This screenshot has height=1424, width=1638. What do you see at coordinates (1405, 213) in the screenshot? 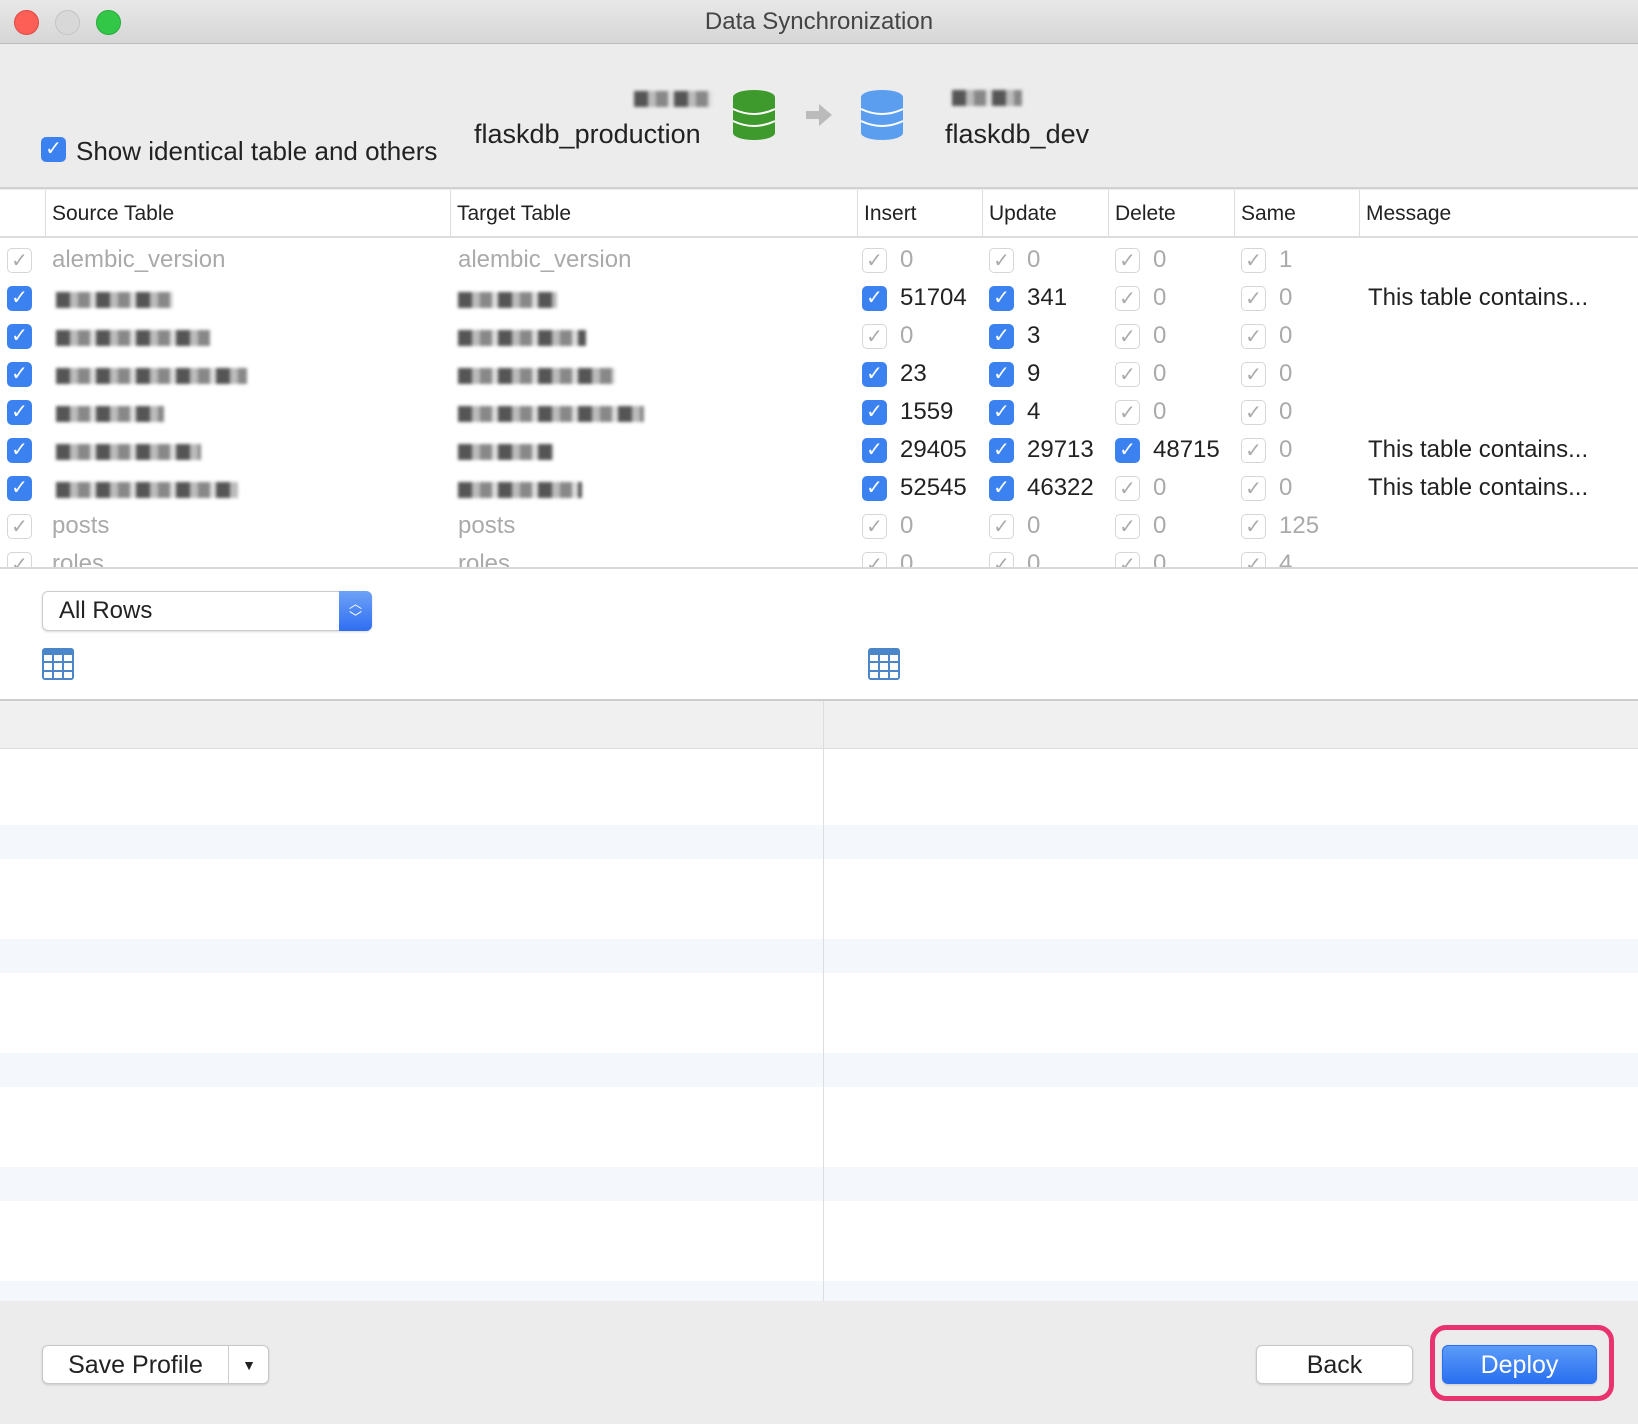
I see `header-message: Message` at bounding box center [1405, 213].